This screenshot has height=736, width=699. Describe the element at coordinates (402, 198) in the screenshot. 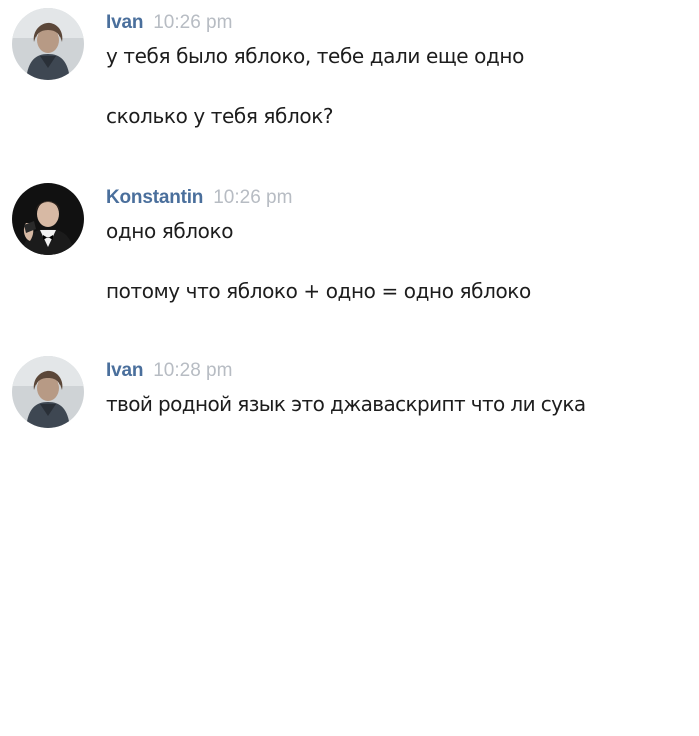

I see `message-meta: Konstantin 10:26 pm` at that location.